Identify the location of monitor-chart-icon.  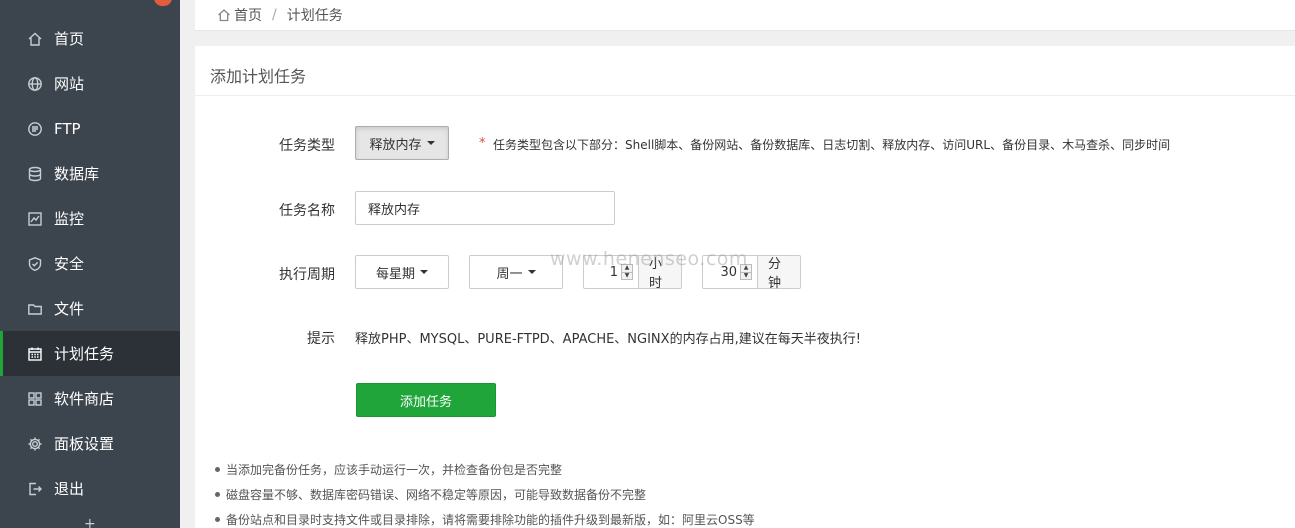
(35, 219).